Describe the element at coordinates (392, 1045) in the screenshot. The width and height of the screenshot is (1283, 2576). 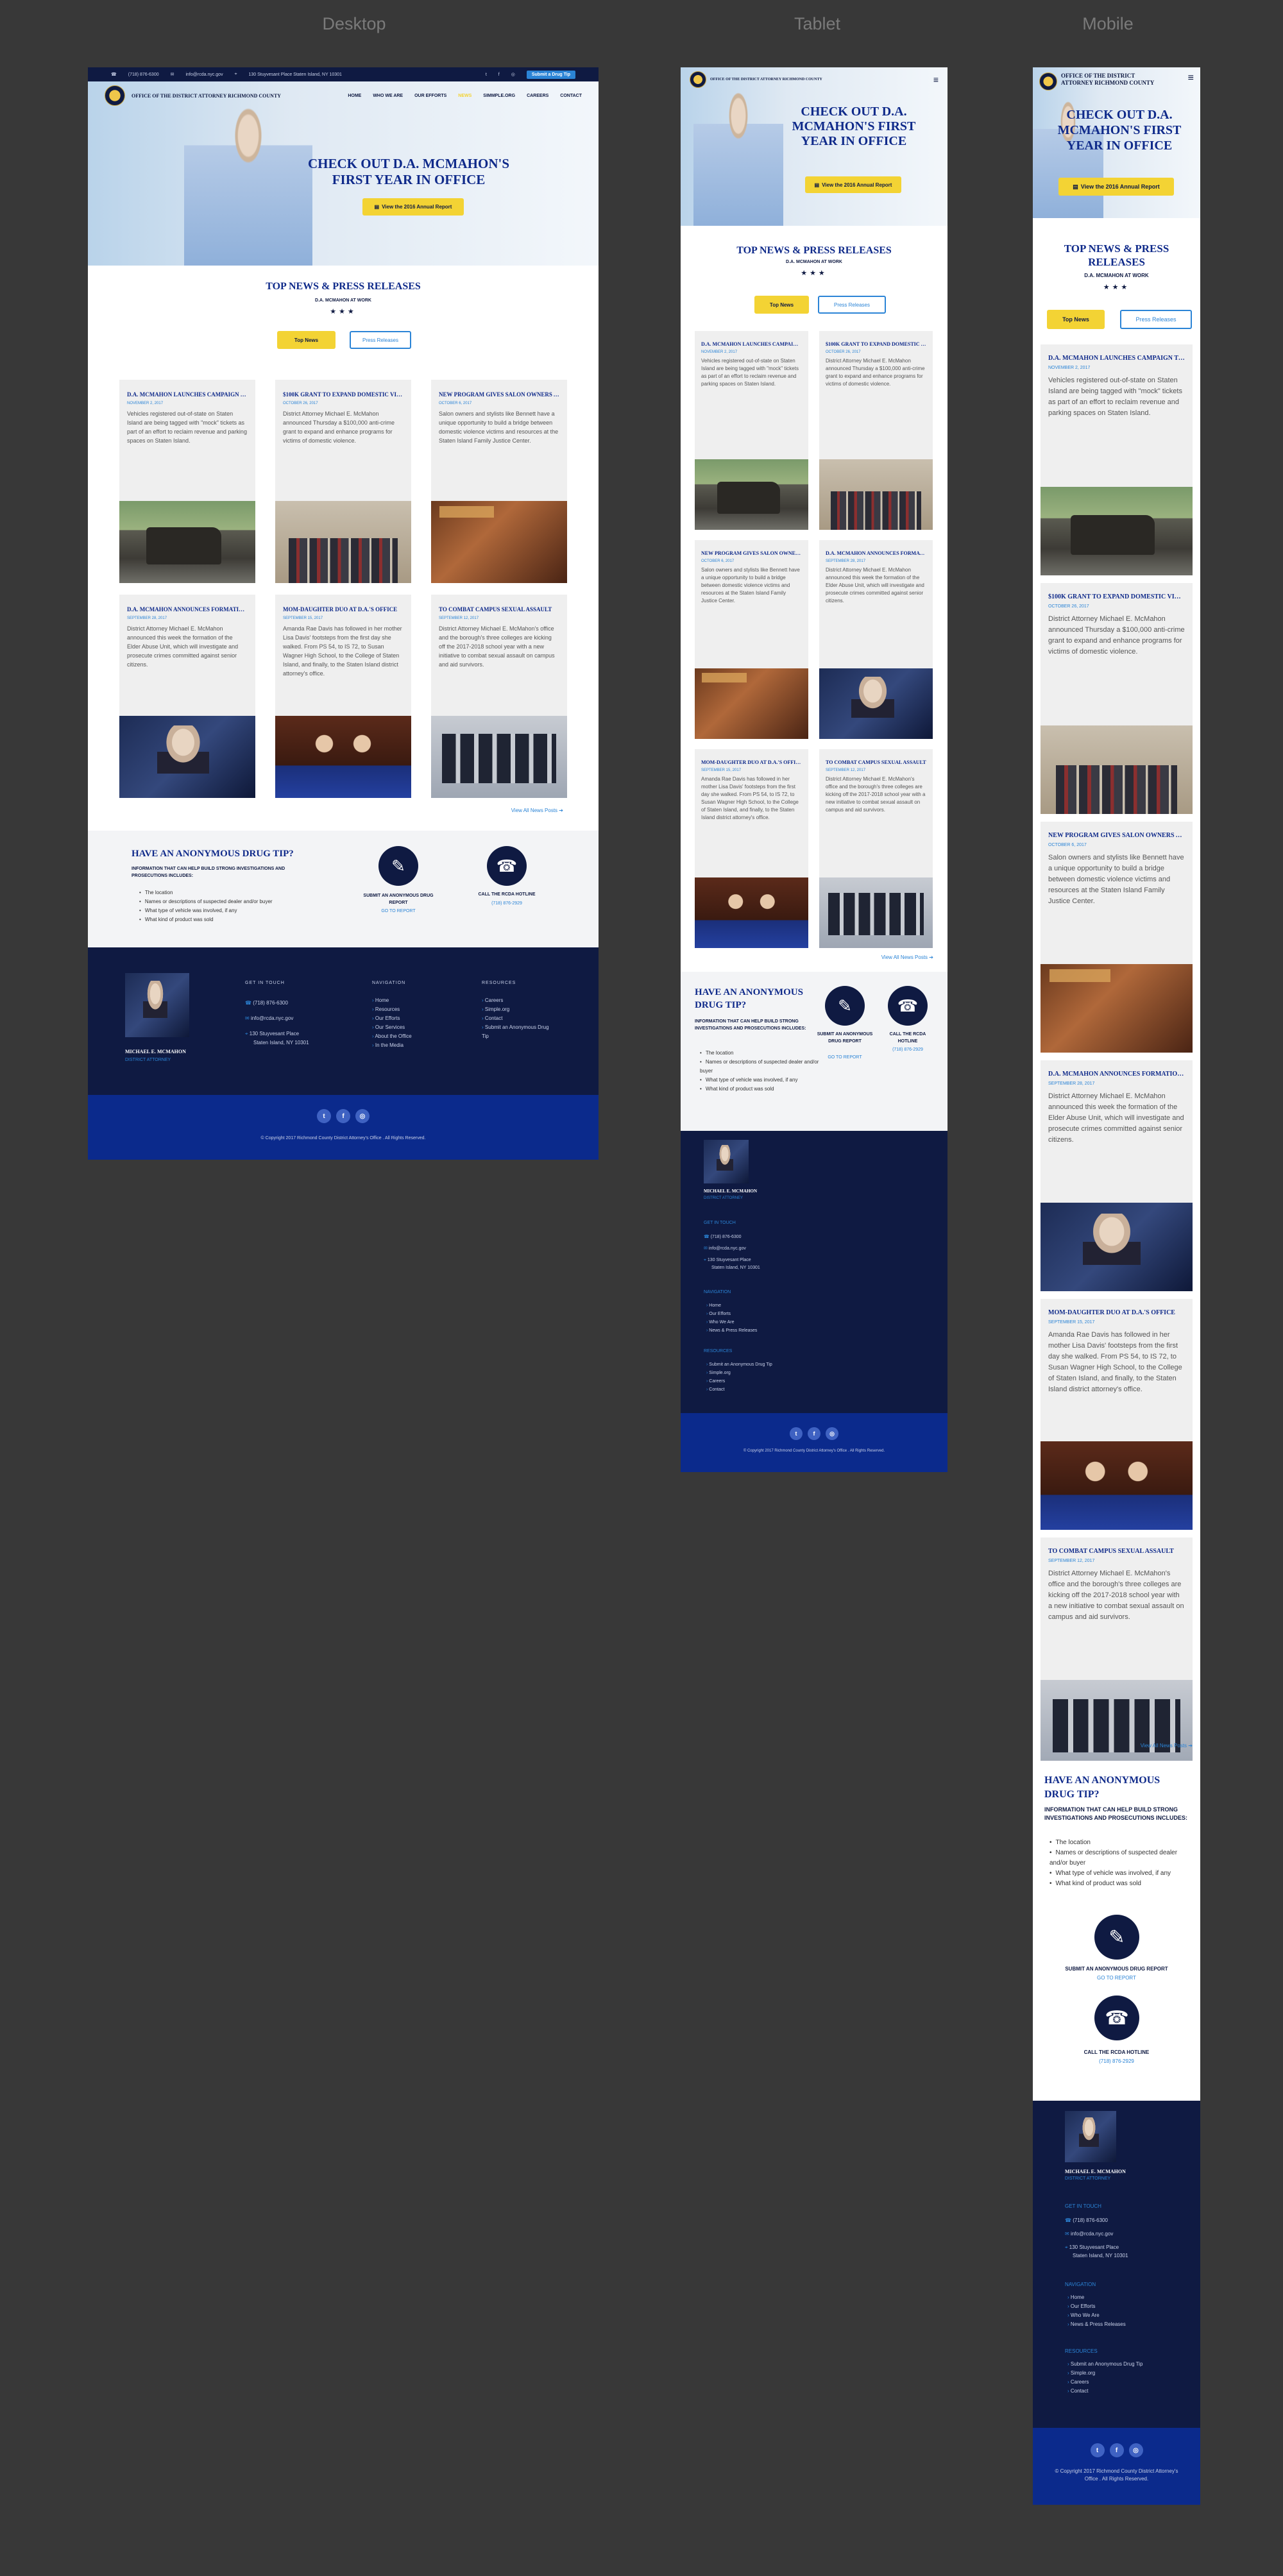
I see `footer-nav-link: › In the Media` at that location.